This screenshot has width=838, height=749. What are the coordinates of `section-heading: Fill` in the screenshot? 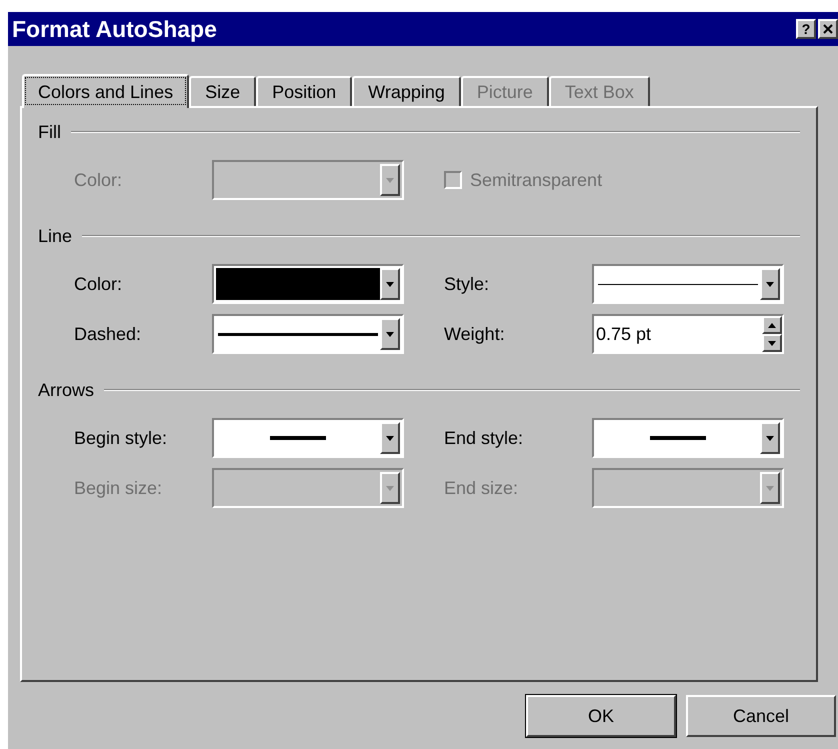 It's located at (49, 132).